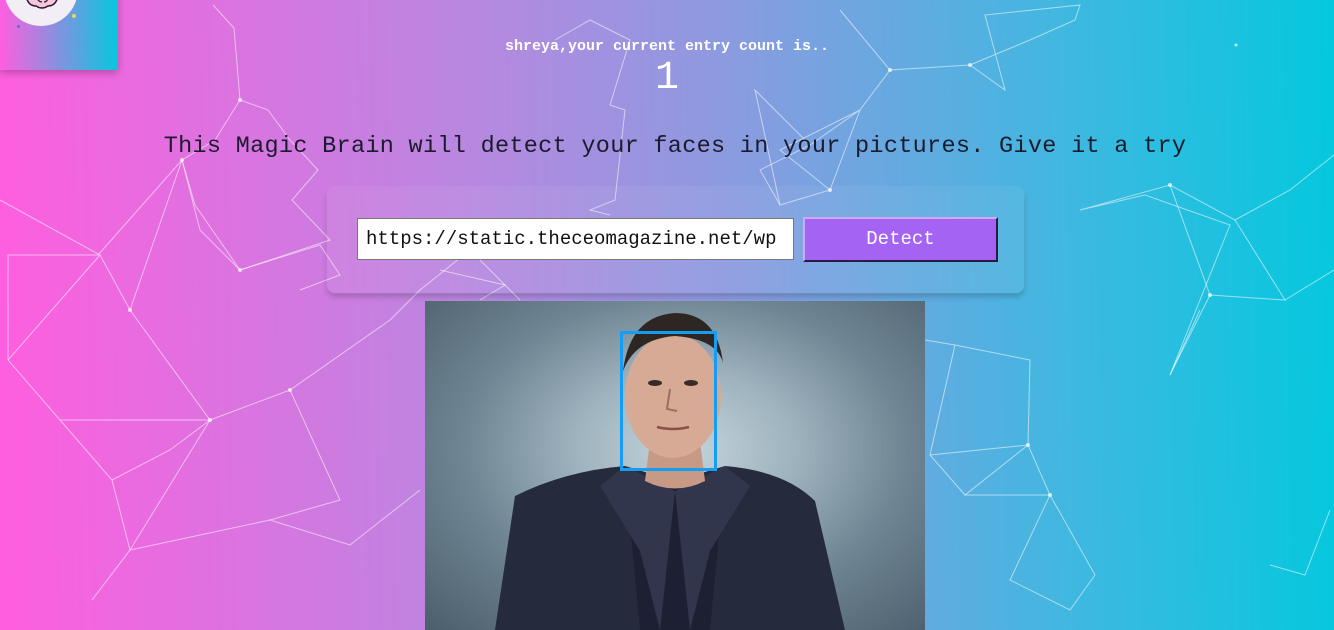 The width and height of the screenshot is (1334, 630). I want to click on entry-count-label: shreya,your current entry count is.., so click(667, 46).